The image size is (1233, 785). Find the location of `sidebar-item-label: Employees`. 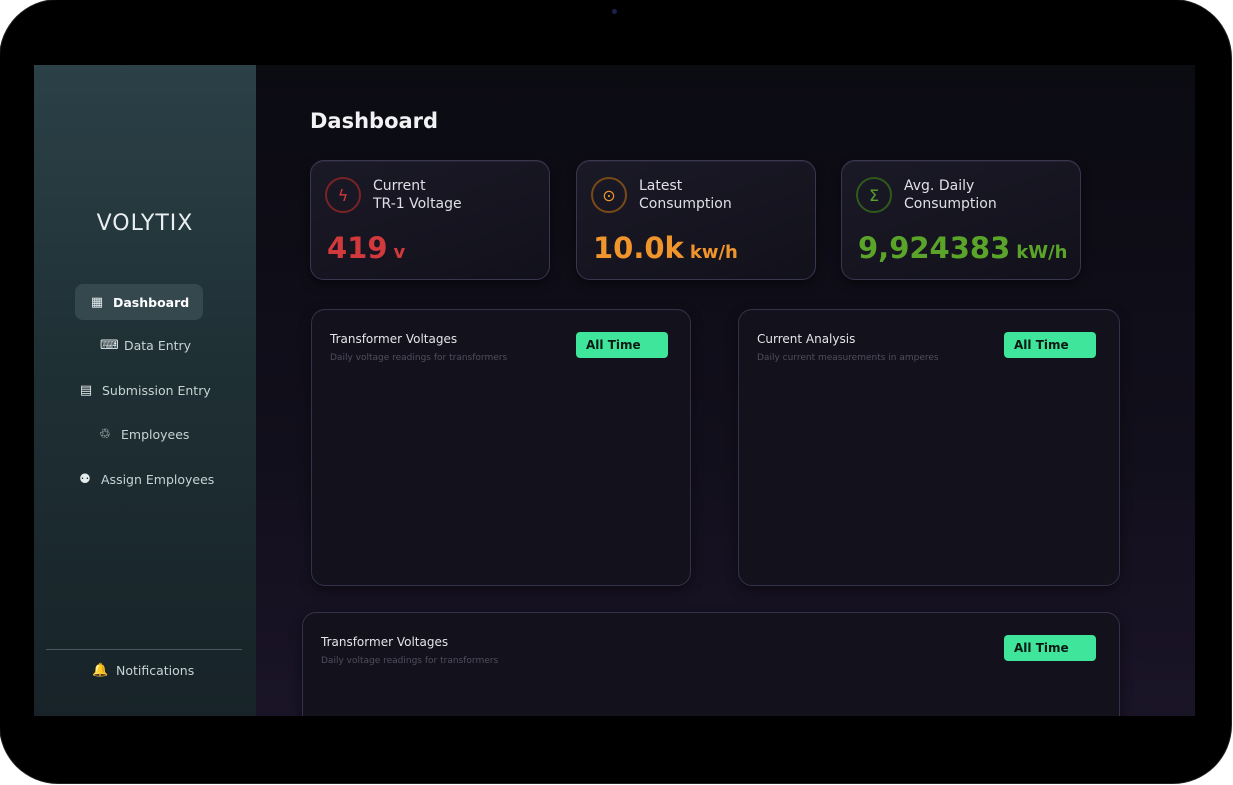

sidebar-item-label: Employees is located at coordinates (155, 434).